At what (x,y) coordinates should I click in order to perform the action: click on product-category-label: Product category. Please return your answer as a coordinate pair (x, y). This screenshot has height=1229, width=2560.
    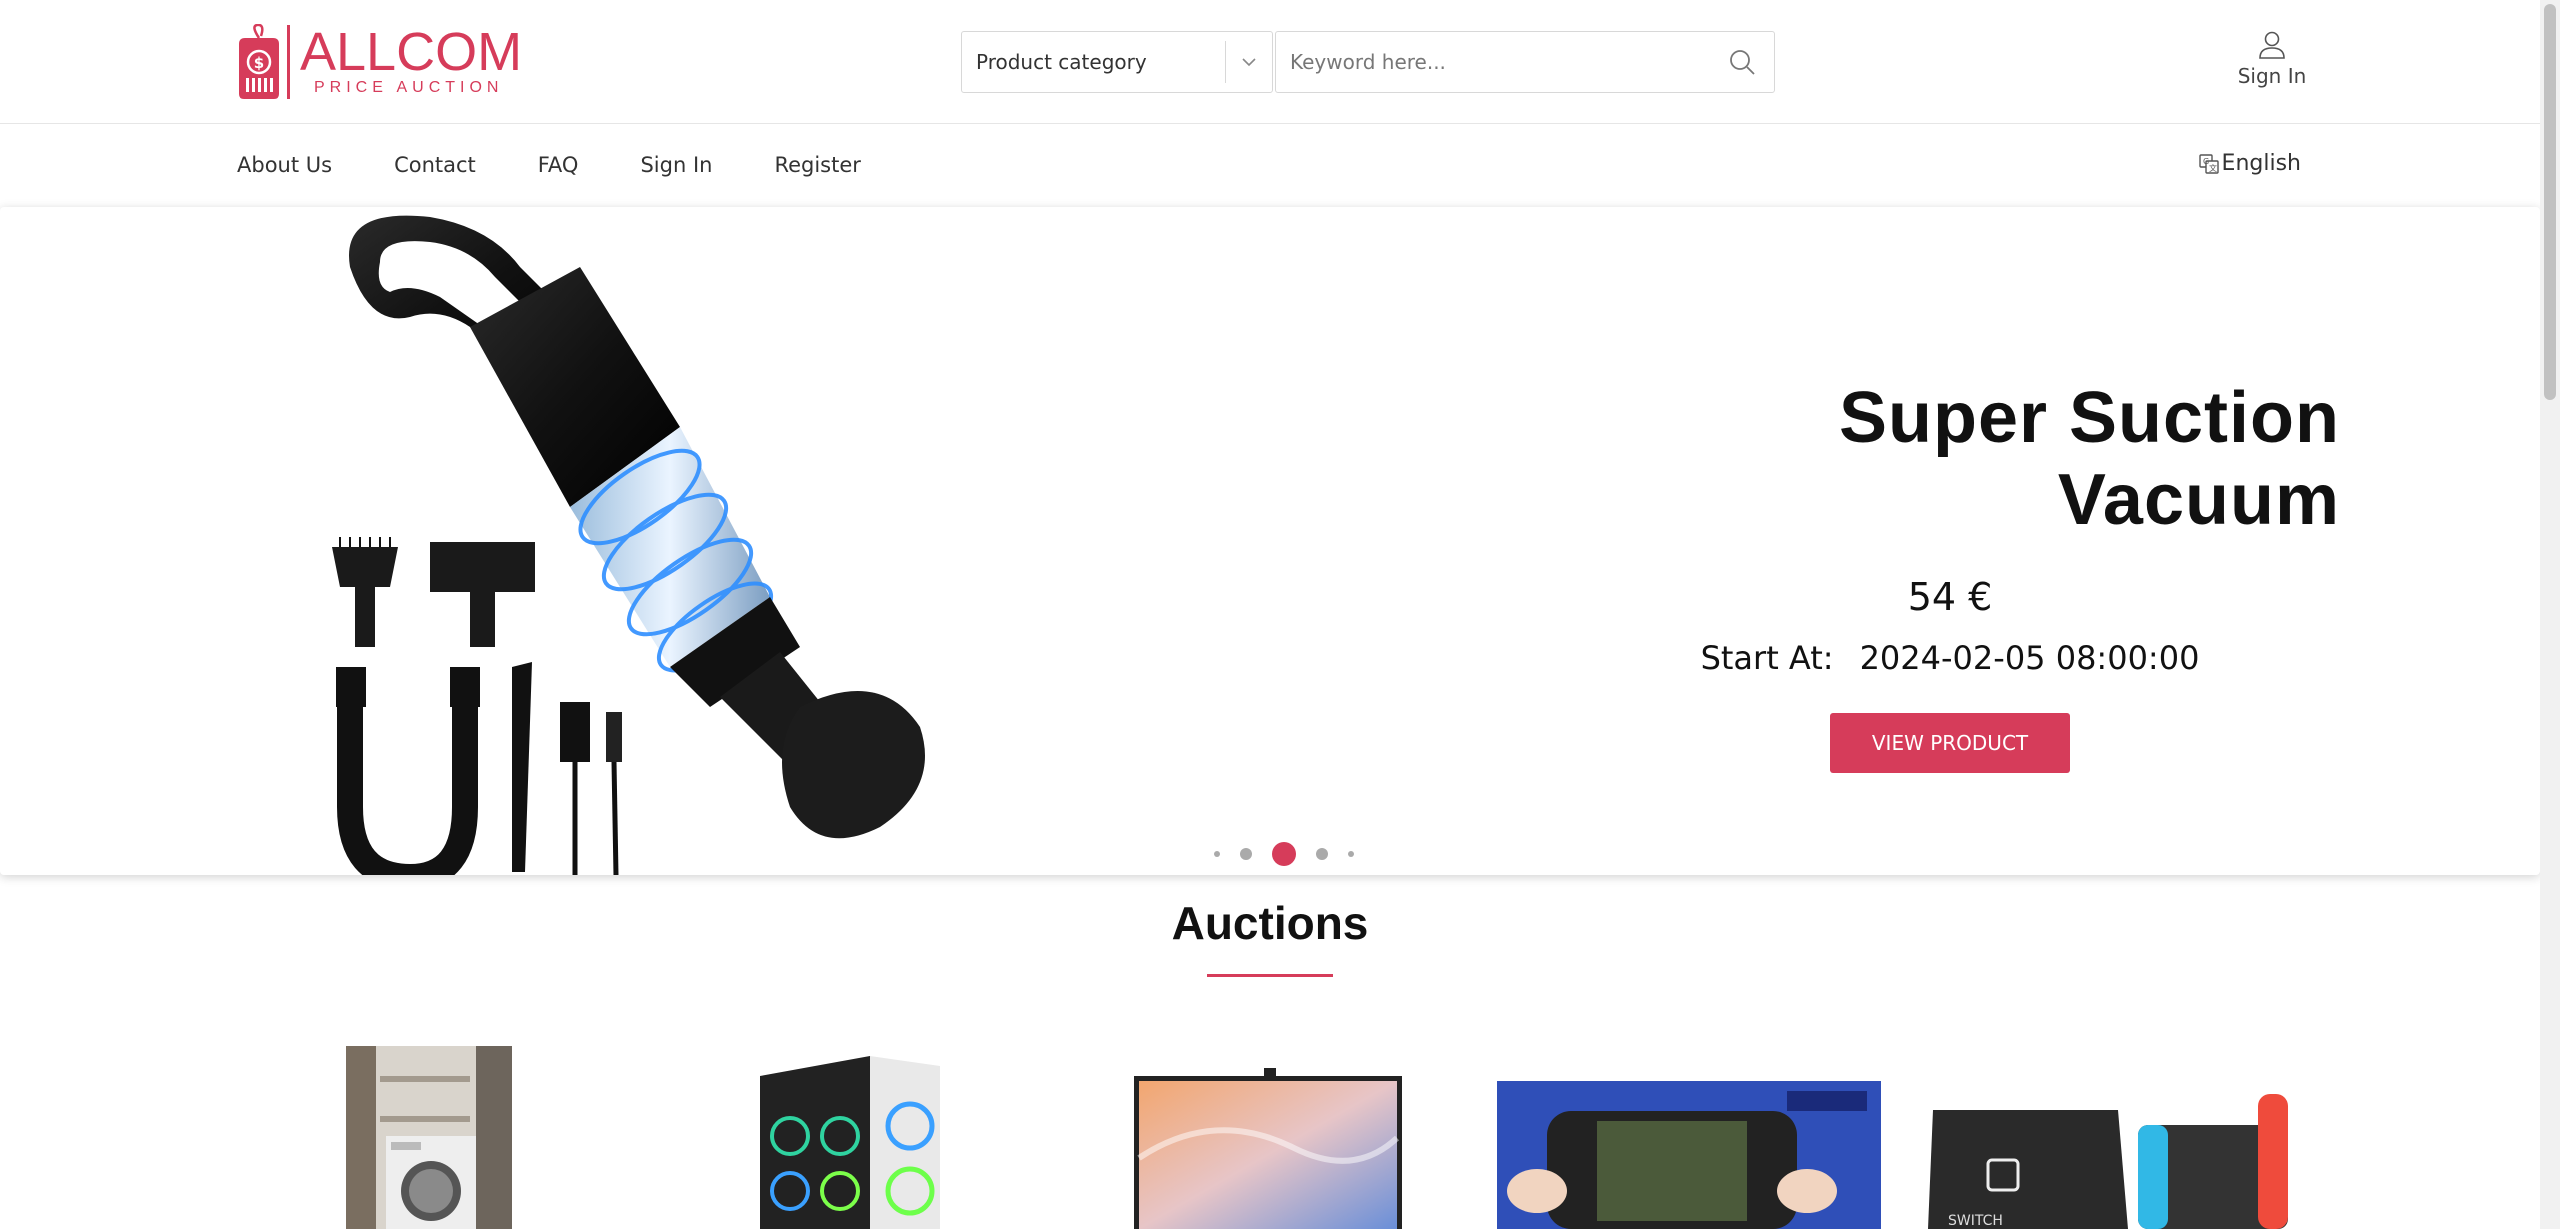
    Looking at the image, I should click on (1061, 62).